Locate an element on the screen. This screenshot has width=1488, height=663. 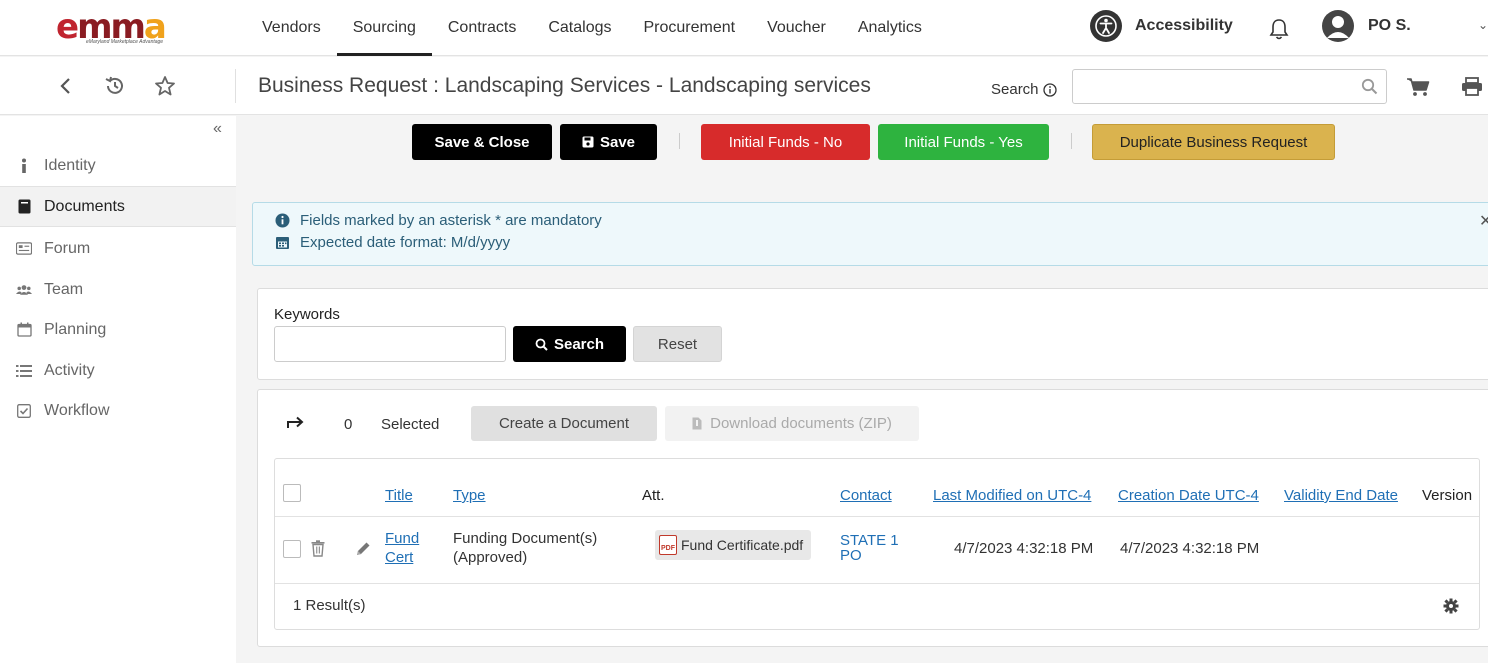
emma-logo: emma eMaryland Marketplace Advantage is located at coordinates (117, 28).